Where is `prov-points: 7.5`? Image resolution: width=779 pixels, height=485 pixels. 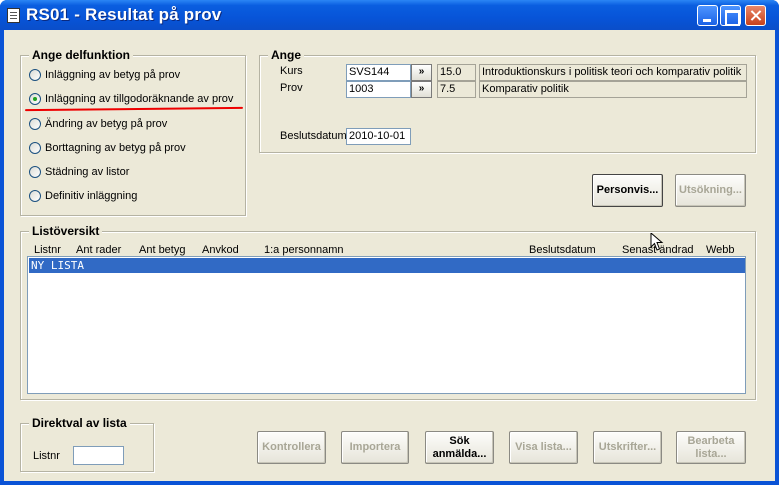 prov-points: 7.5 is located at coordinates (456, 89).